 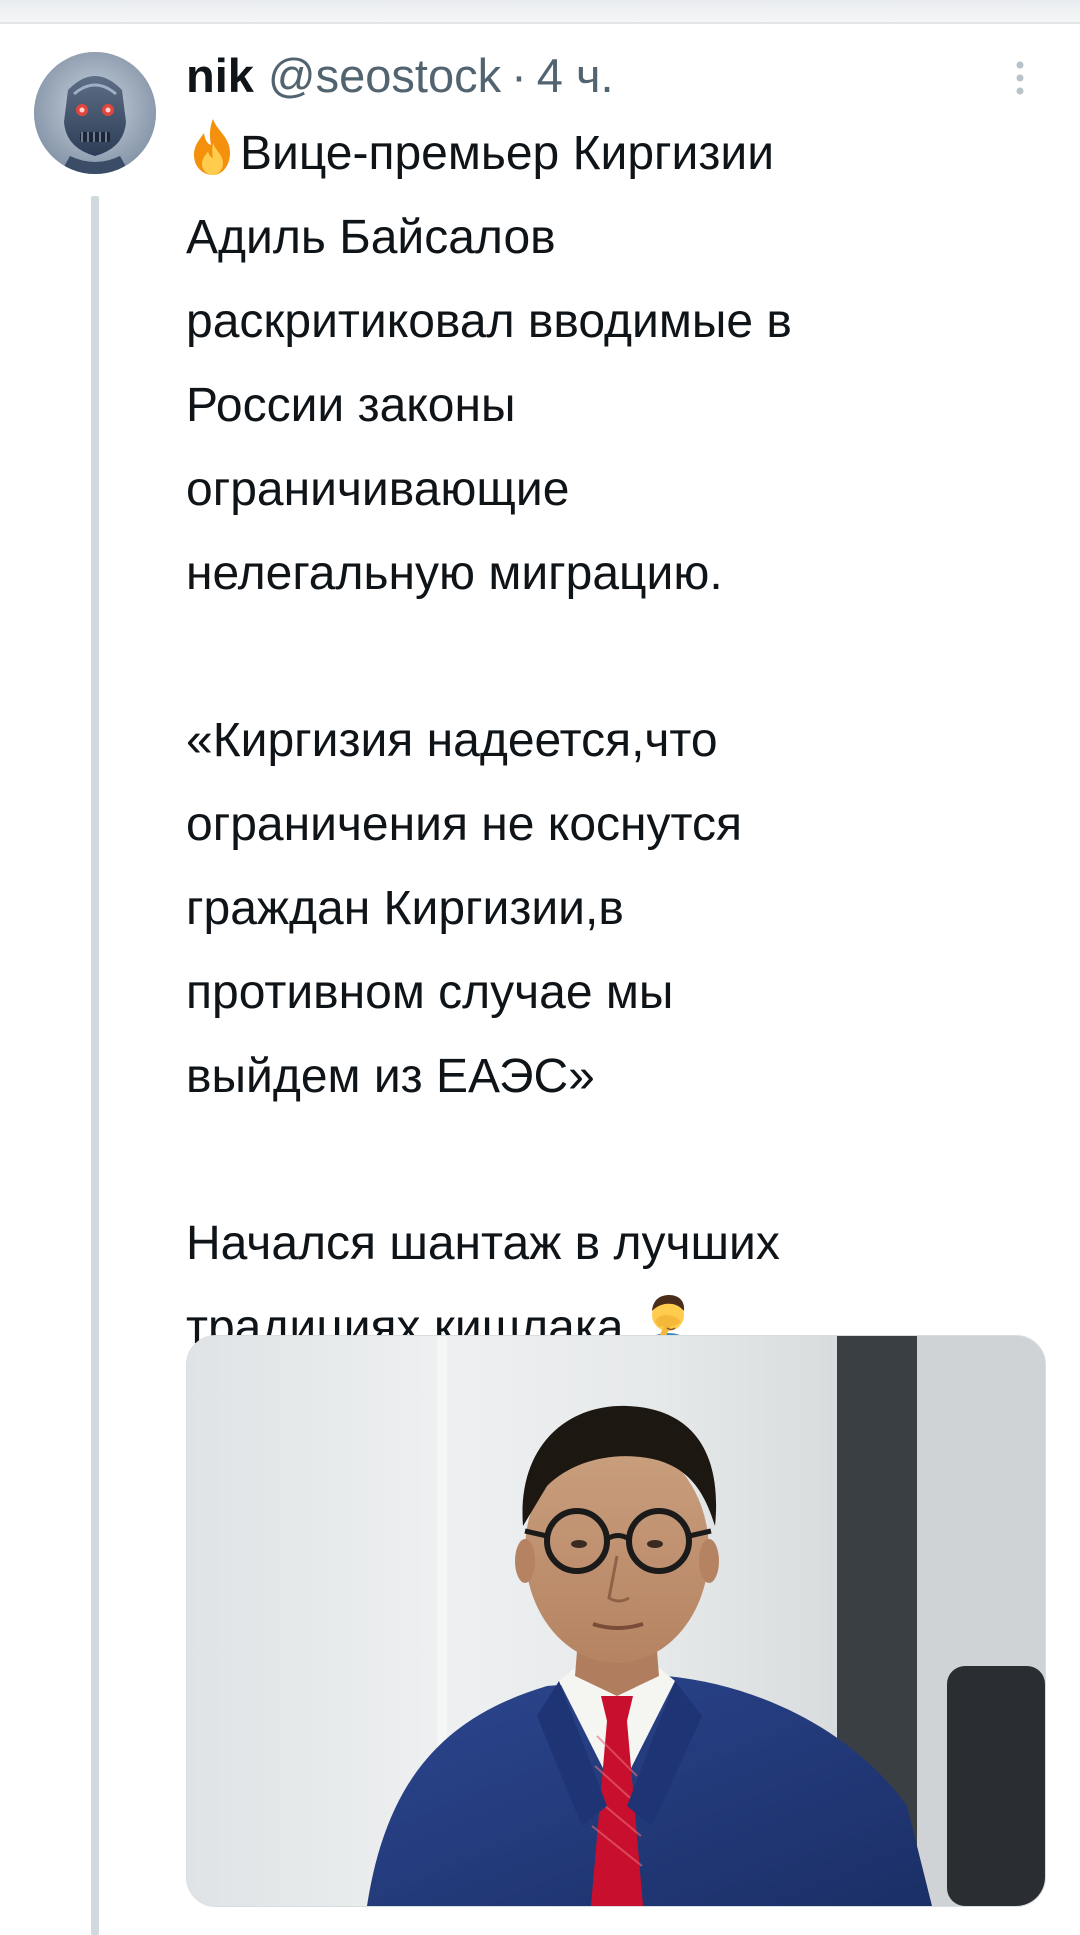 What do you see at coordinates (220, 76) in the screenshot?
I see `display-name: nik` at bounding box center [220, 76].